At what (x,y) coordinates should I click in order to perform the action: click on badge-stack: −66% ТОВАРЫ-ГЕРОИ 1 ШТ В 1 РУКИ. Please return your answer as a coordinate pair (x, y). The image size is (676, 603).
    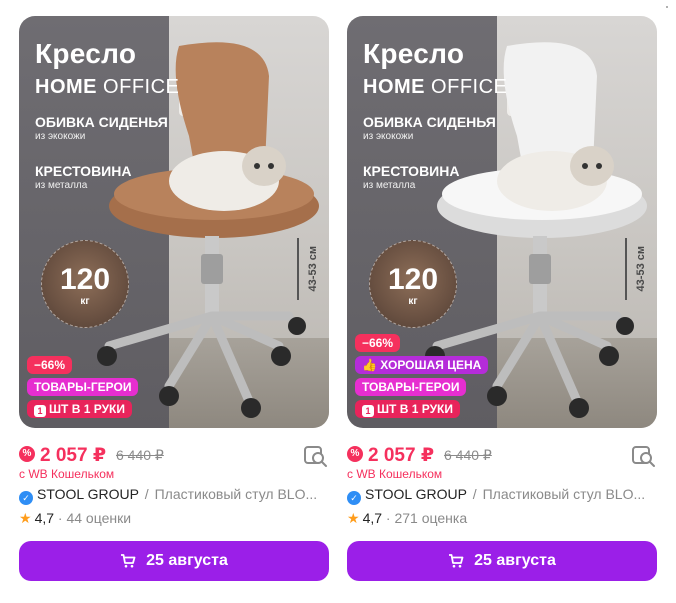
    Looking at the image, I should click on (83, 387).